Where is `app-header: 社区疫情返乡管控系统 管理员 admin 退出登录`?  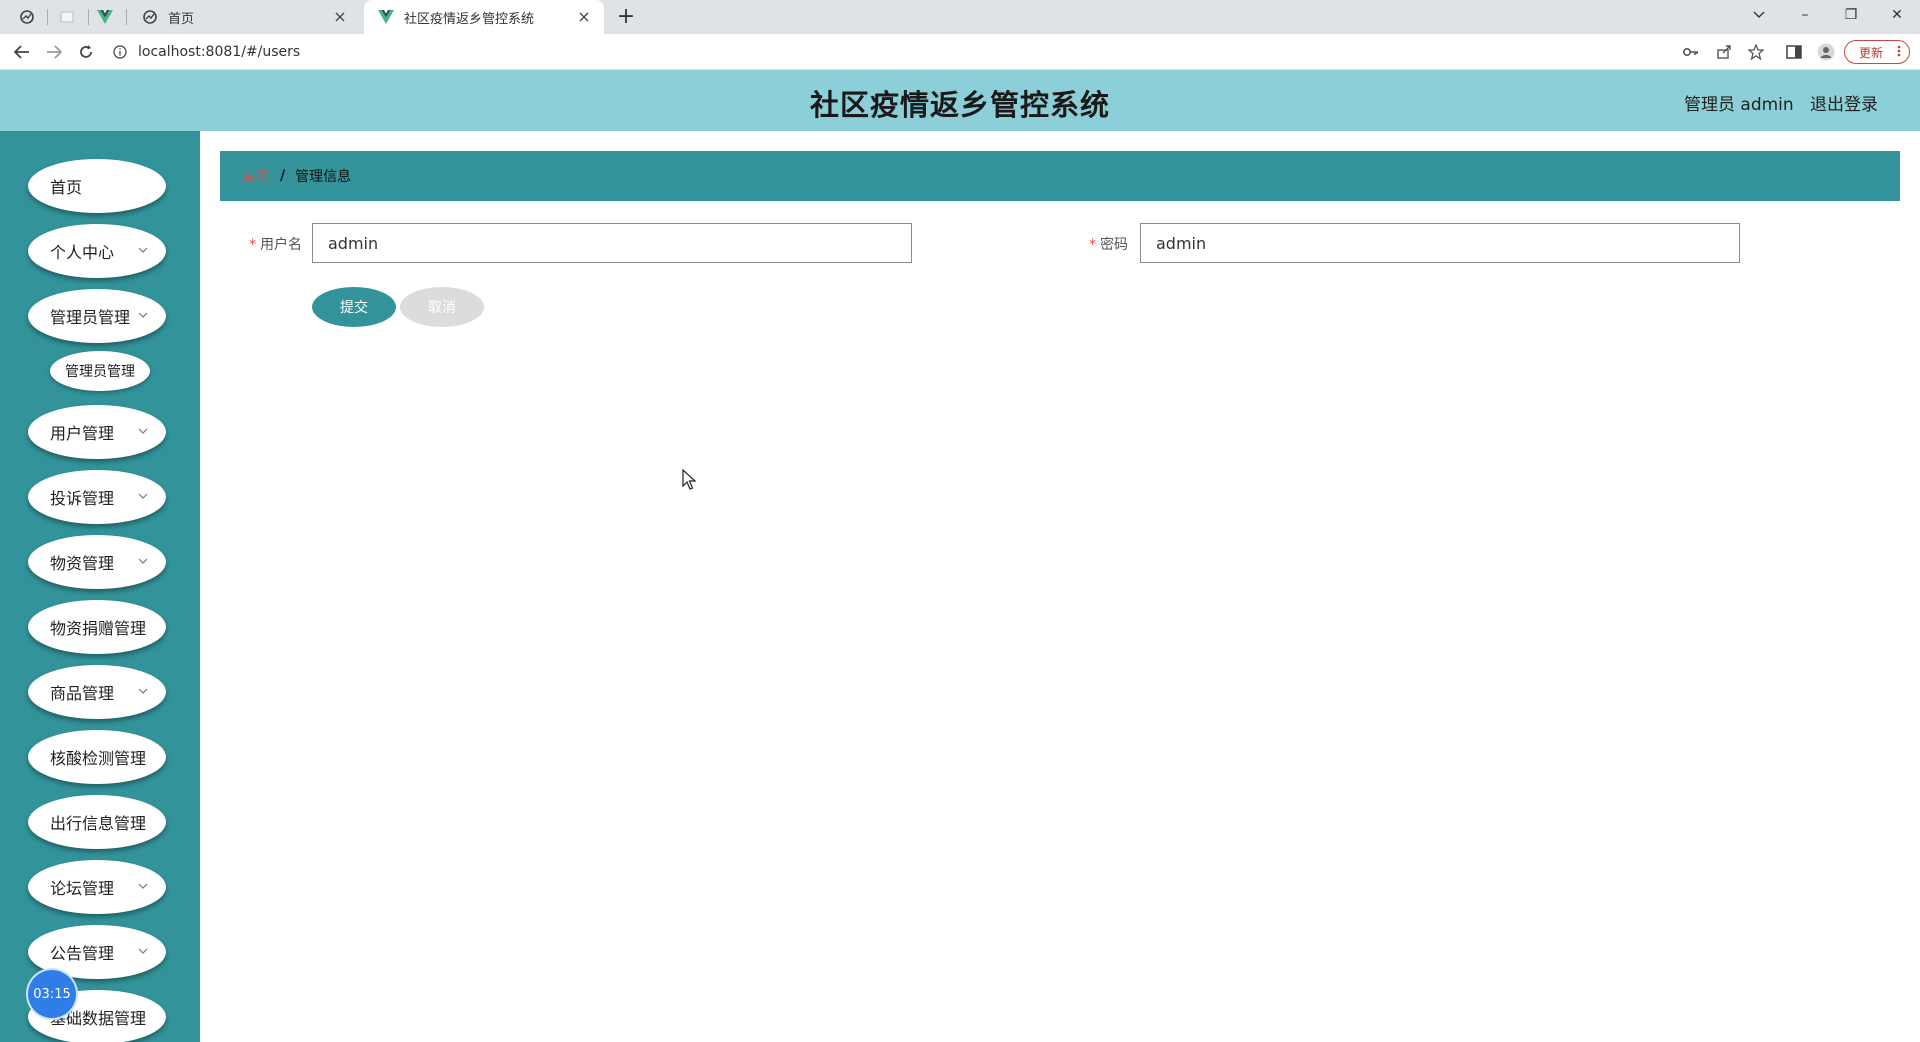 app-header: 社区疫情返乡管控系统 管理员 admin 退出登录 is located at coordinates (960, 100).